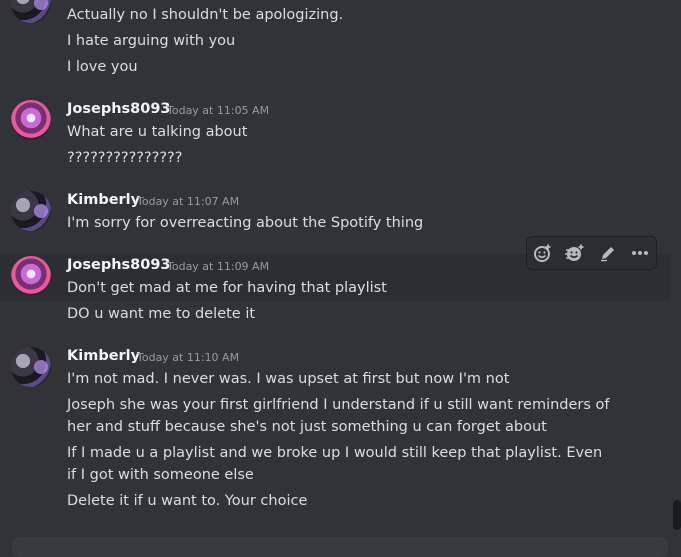 This screenshot has width=681, height=557. What do you see at coordinates (187, 501) in the screenshot?
I see `message-text: Delete it if u want to. Your choice` at bounding box center [187, 501].